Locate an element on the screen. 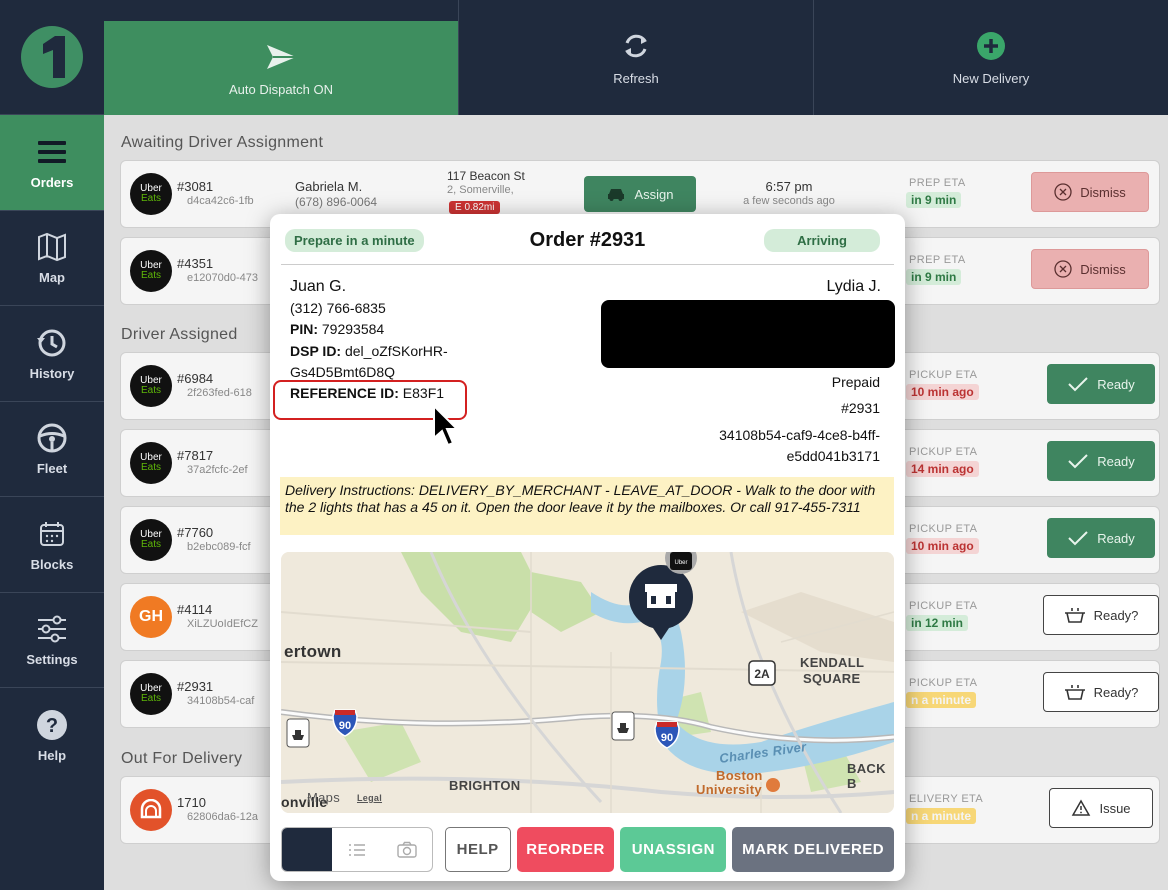  map-label-square: SQUARE is located at coordinates (832, 678).